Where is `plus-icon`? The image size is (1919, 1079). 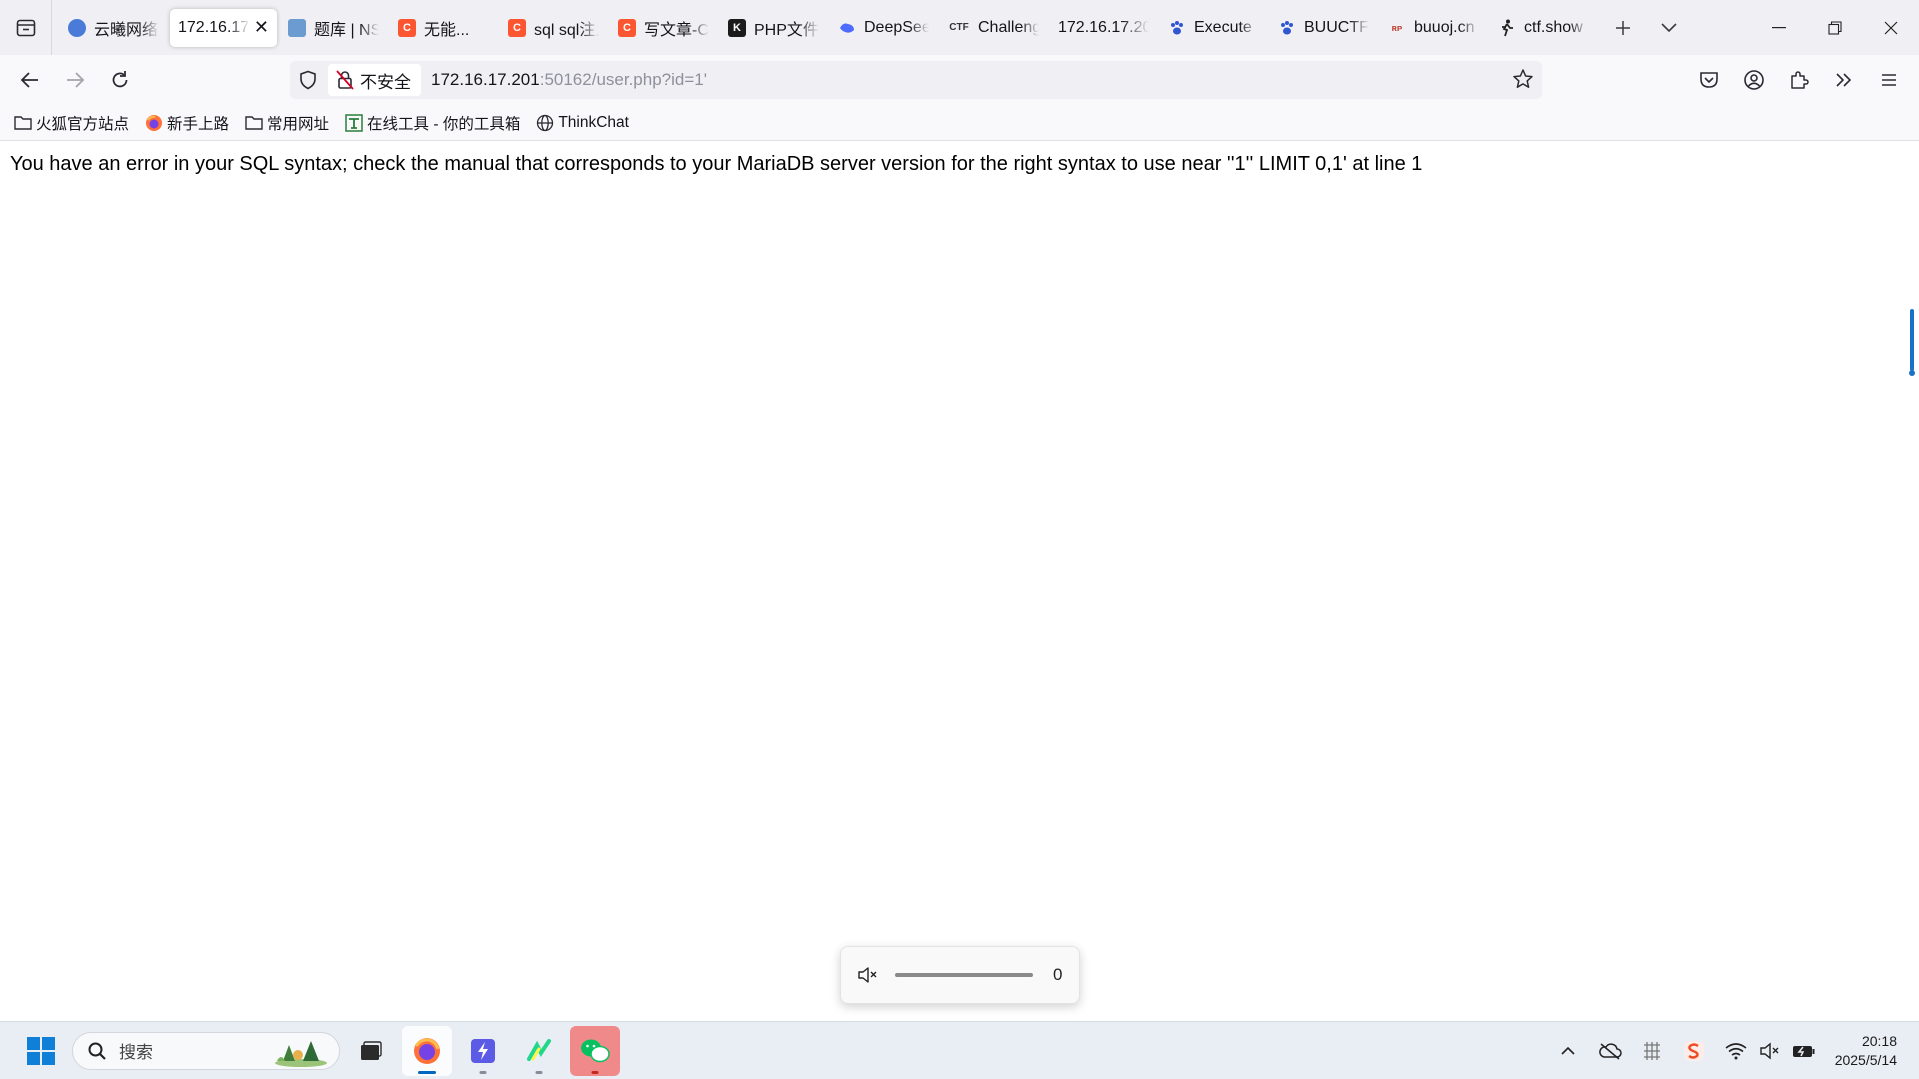 plus-icon is located at coordinates (1623, 27).